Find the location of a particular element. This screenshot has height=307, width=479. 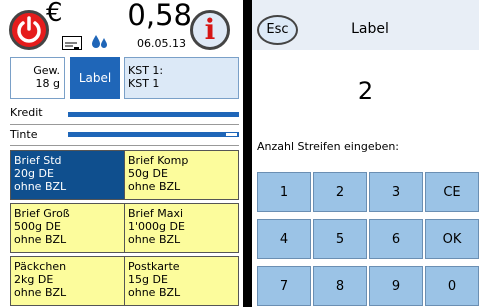

product-weight: 1'000g DE is located at coordinates (156, 226).